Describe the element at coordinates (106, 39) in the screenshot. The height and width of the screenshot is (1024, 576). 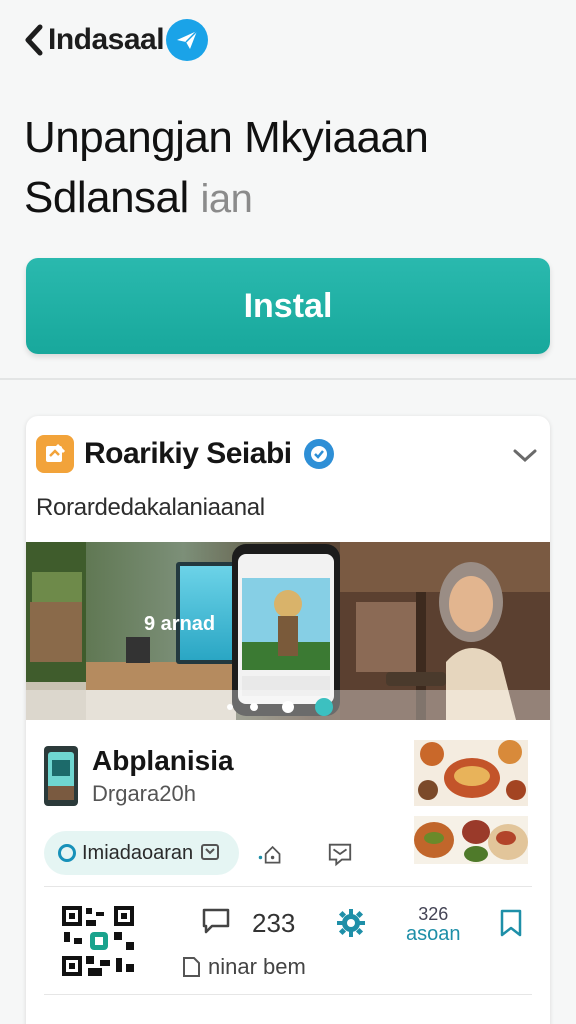
I see `app-name: Indasaal` at that location.